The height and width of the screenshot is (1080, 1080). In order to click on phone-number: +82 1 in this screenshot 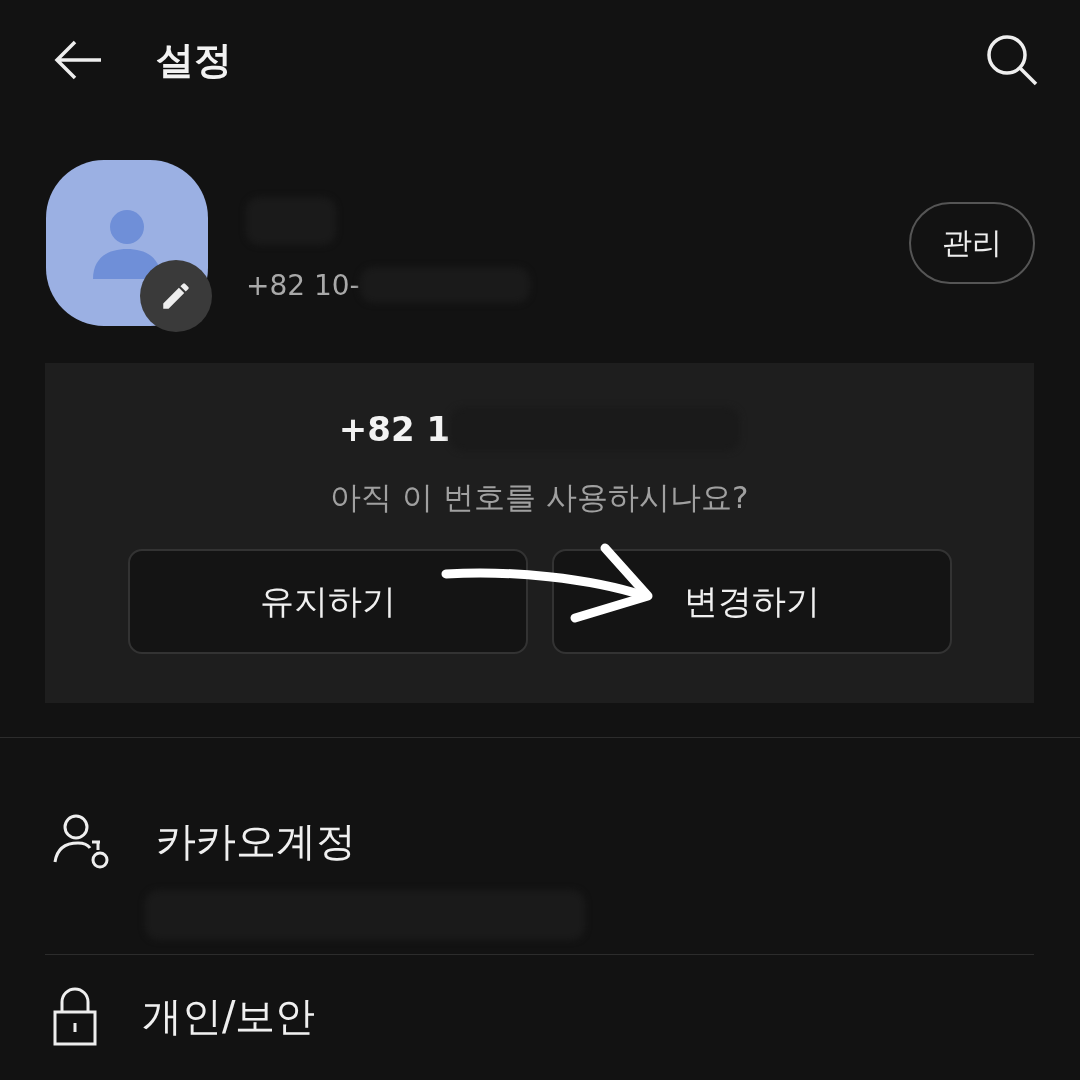, I will do `click(394, 429)`.